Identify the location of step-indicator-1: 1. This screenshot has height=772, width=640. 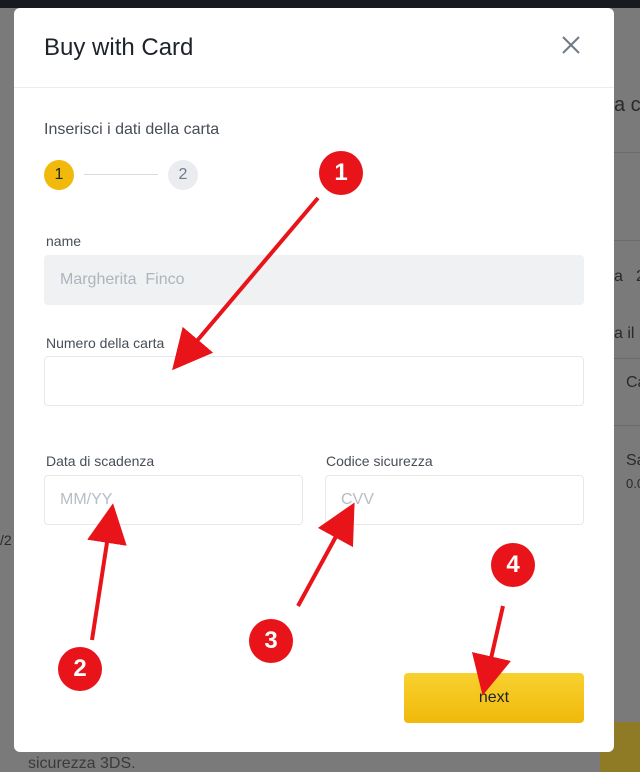
(59, 175).